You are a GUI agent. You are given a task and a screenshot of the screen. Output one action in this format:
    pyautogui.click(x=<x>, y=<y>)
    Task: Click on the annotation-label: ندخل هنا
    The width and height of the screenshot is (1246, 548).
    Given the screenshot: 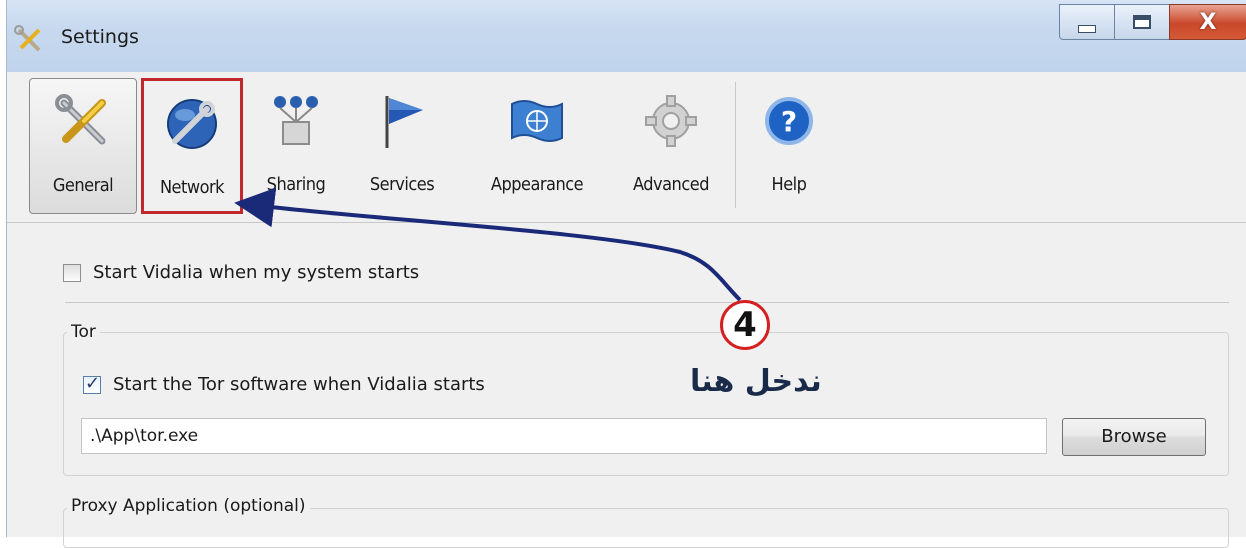 What is the action you would take?
    pyautogui.click(x=756, y=381)
    